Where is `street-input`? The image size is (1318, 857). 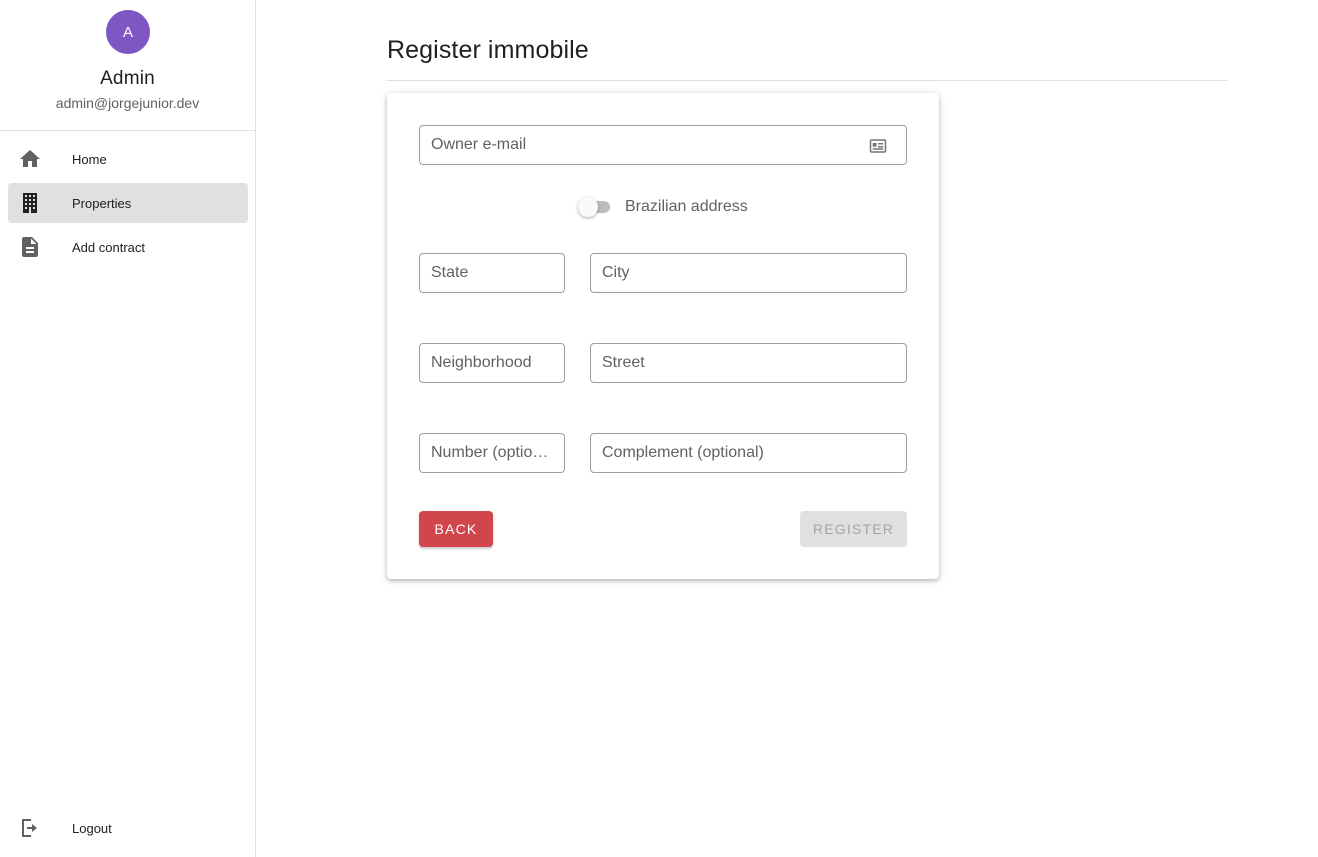 street-input is located at coordinates (748, 363).